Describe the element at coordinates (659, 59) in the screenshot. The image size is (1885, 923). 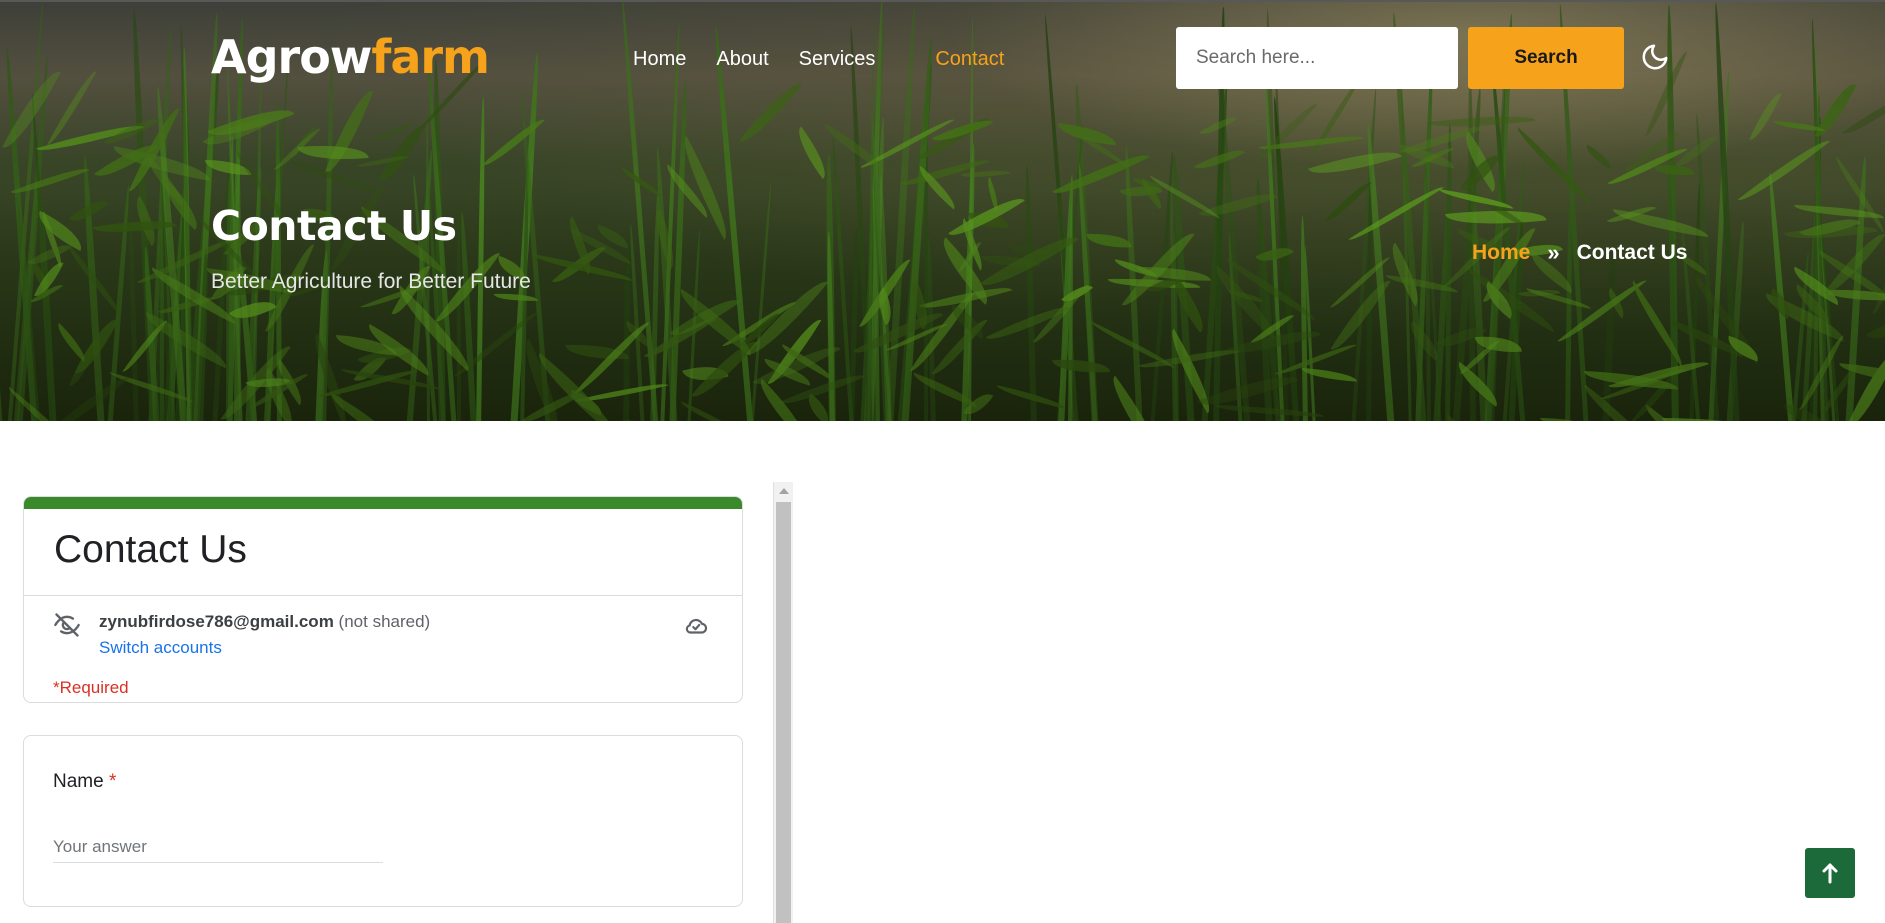
I see `nav-home: Home` at that location.